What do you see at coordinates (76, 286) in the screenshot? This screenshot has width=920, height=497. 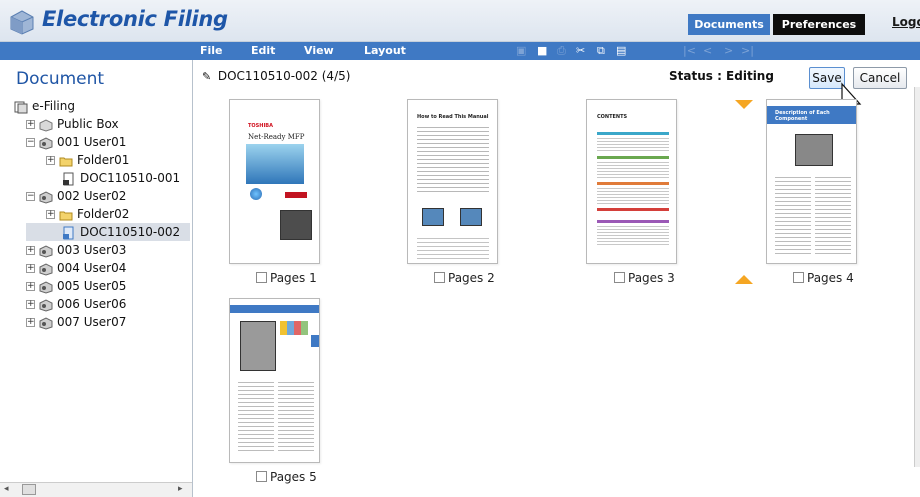 I see `tree-item-user05: +005 User05` at bounding box center [76, 286].